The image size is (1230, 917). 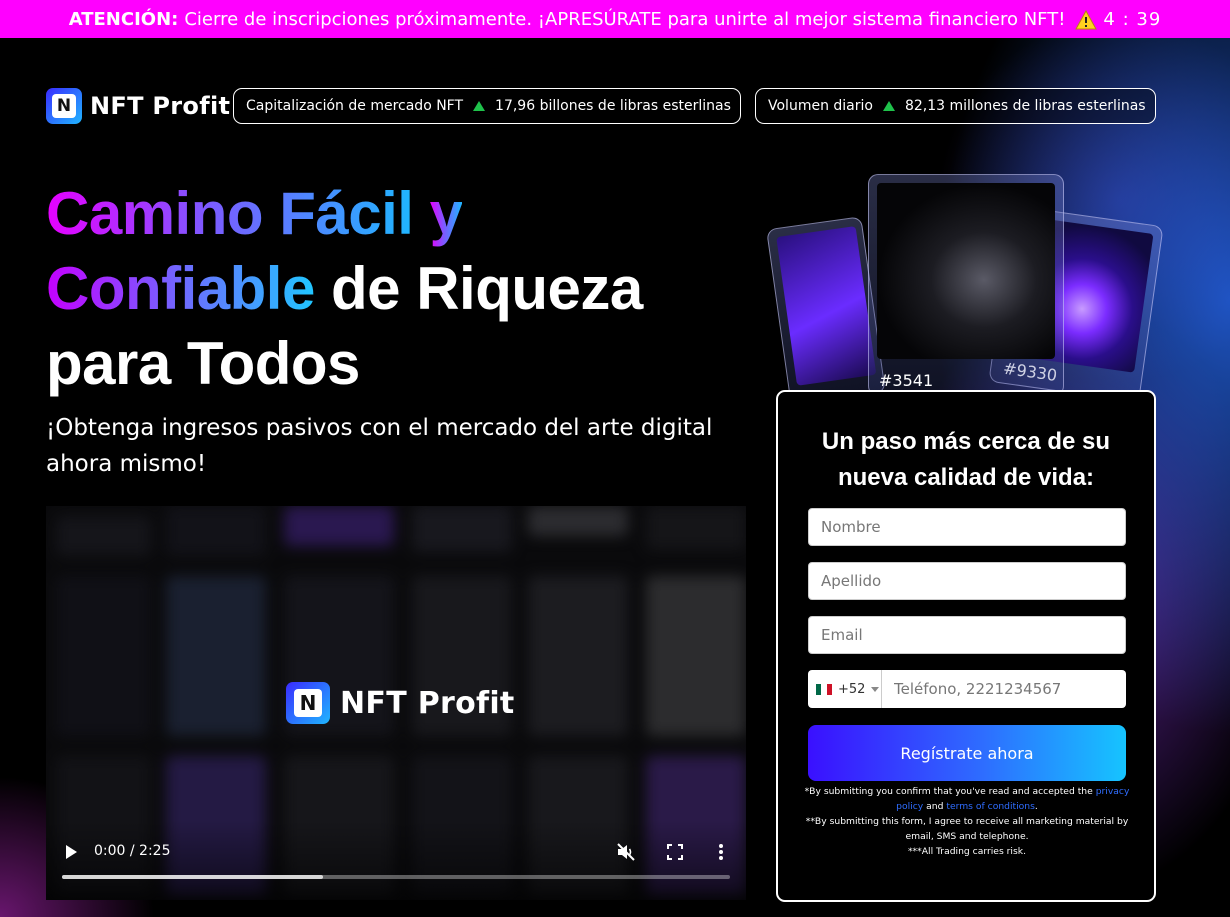 I want to click on legal-text-3: ***All Trading carries risk., so click(x=967, y=851).